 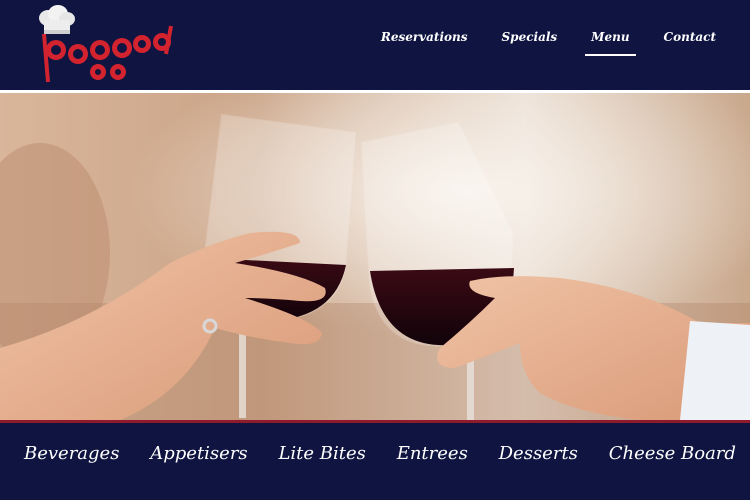 What do you see at coordinates (690, 42) in the screenshot?
I see `nav-item-contact: Contact` at bounding box center [690, 42].